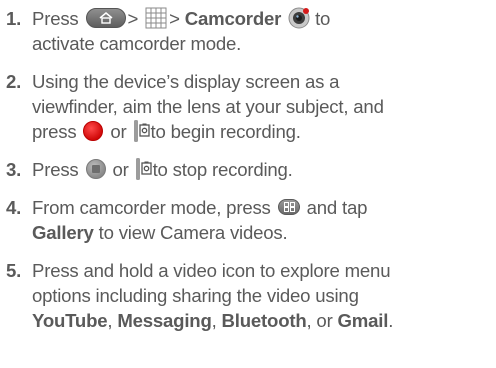 This screenshot has width=496, height=368. Describe the element at coordinates (233, 18) in the screenshot. I see `app-name-camcorder: Camcorder` at that location.